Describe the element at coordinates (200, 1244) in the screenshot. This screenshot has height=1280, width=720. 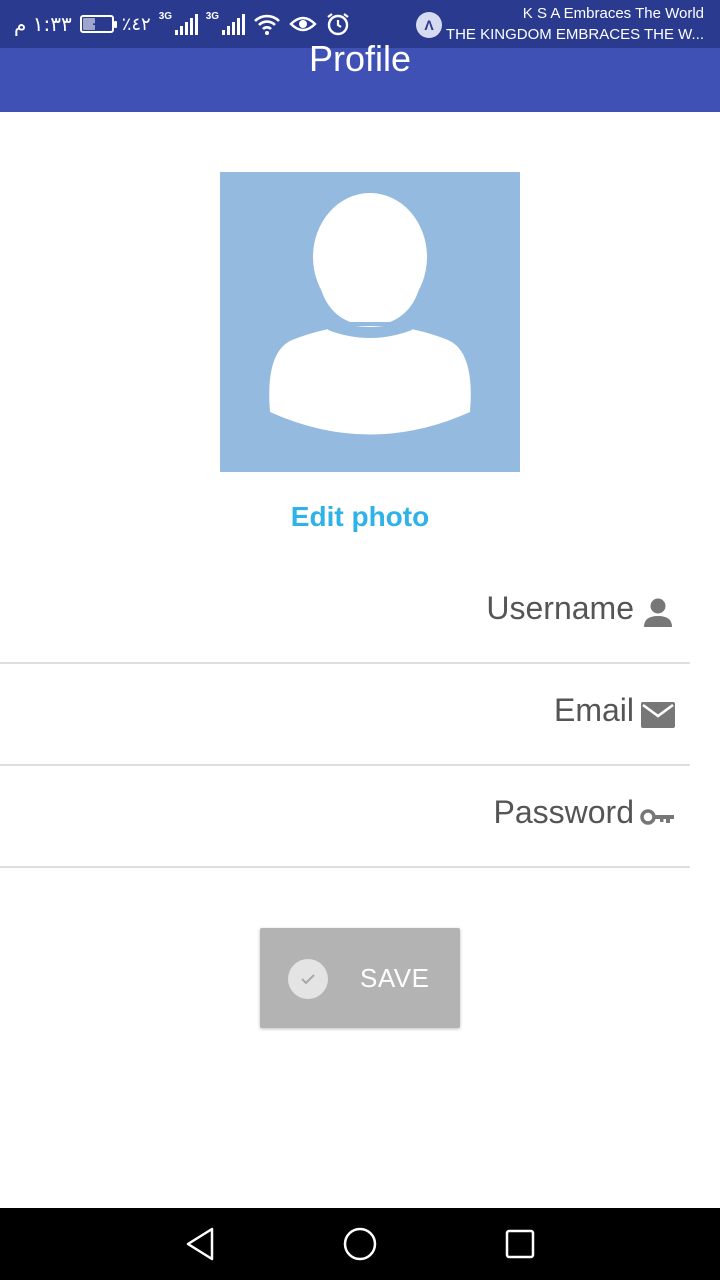
I see `back-icon` at that location.